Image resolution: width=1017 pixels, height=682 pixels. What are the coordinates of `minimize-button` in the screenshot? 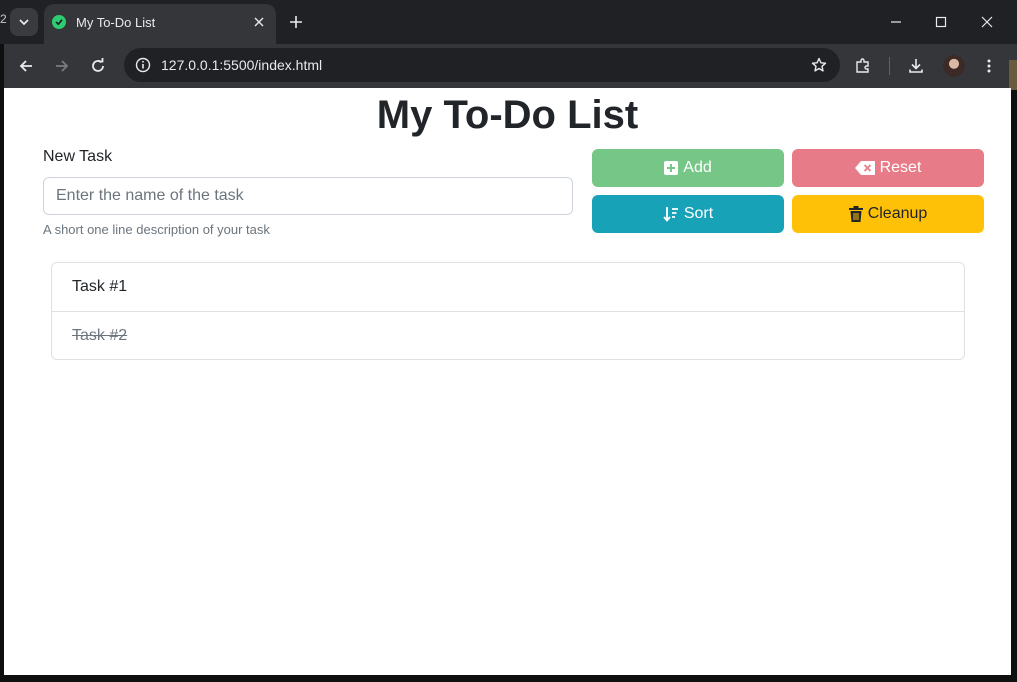 It's located at (896, 22).